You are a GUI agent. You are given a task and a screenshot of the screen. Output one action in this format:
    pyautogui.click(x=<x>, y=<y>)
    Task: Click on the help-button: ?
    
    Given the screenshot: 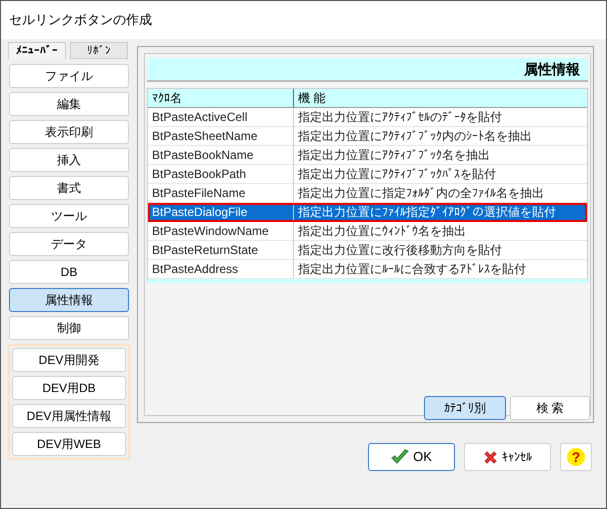 What is the action you would take?
    pyautogui.click(x=576, y=457)
    